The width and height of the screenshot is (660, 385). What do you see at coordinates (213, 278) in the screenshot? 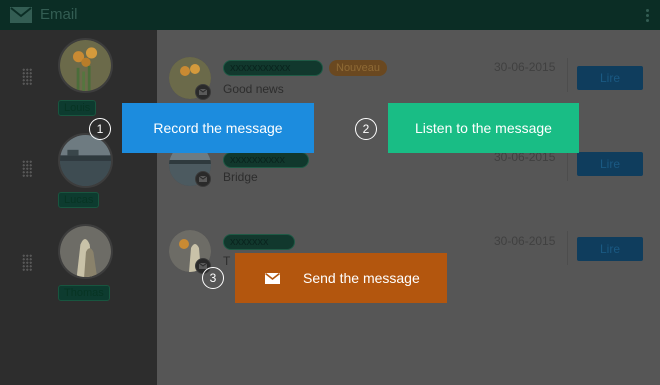
I see `step-3-marker: 3` at bounding box center [213, 278].